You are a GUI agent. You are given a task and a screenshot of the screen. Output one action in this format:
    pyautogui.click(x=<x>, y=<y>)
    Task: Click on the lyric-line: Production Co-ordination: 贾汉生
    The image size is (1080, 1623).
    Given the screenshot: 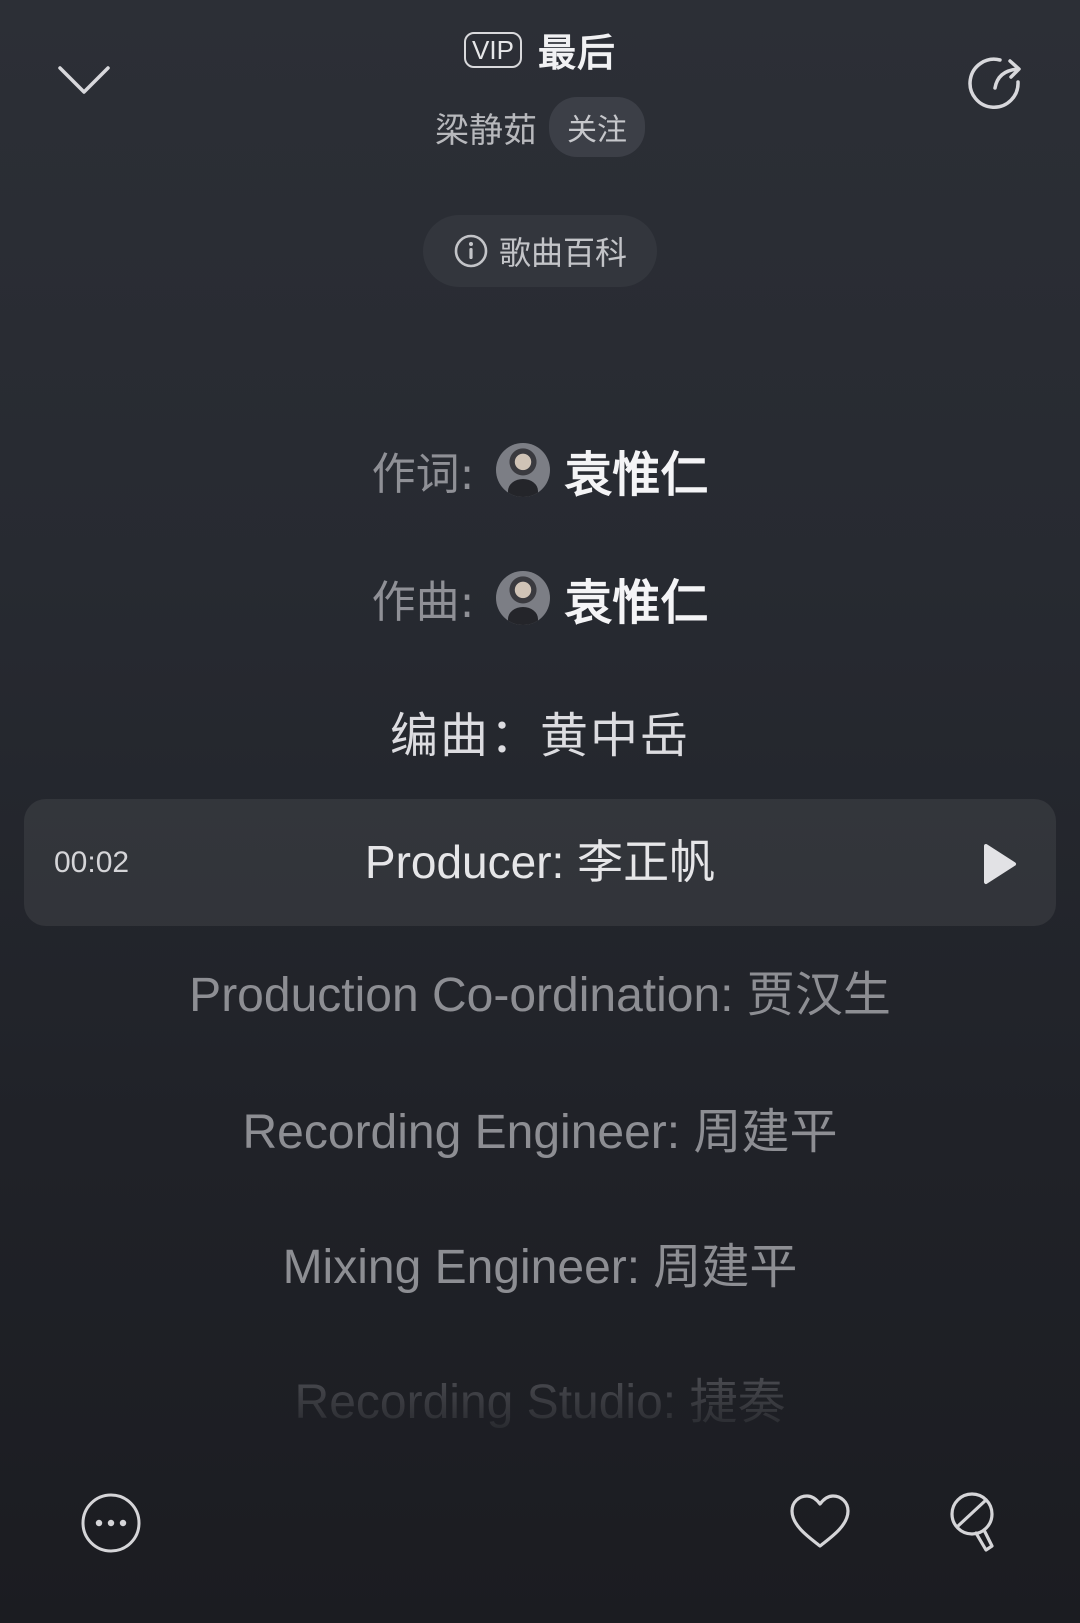 What is the action you would take?
    pyautogui.click(x=540, y=990)
    